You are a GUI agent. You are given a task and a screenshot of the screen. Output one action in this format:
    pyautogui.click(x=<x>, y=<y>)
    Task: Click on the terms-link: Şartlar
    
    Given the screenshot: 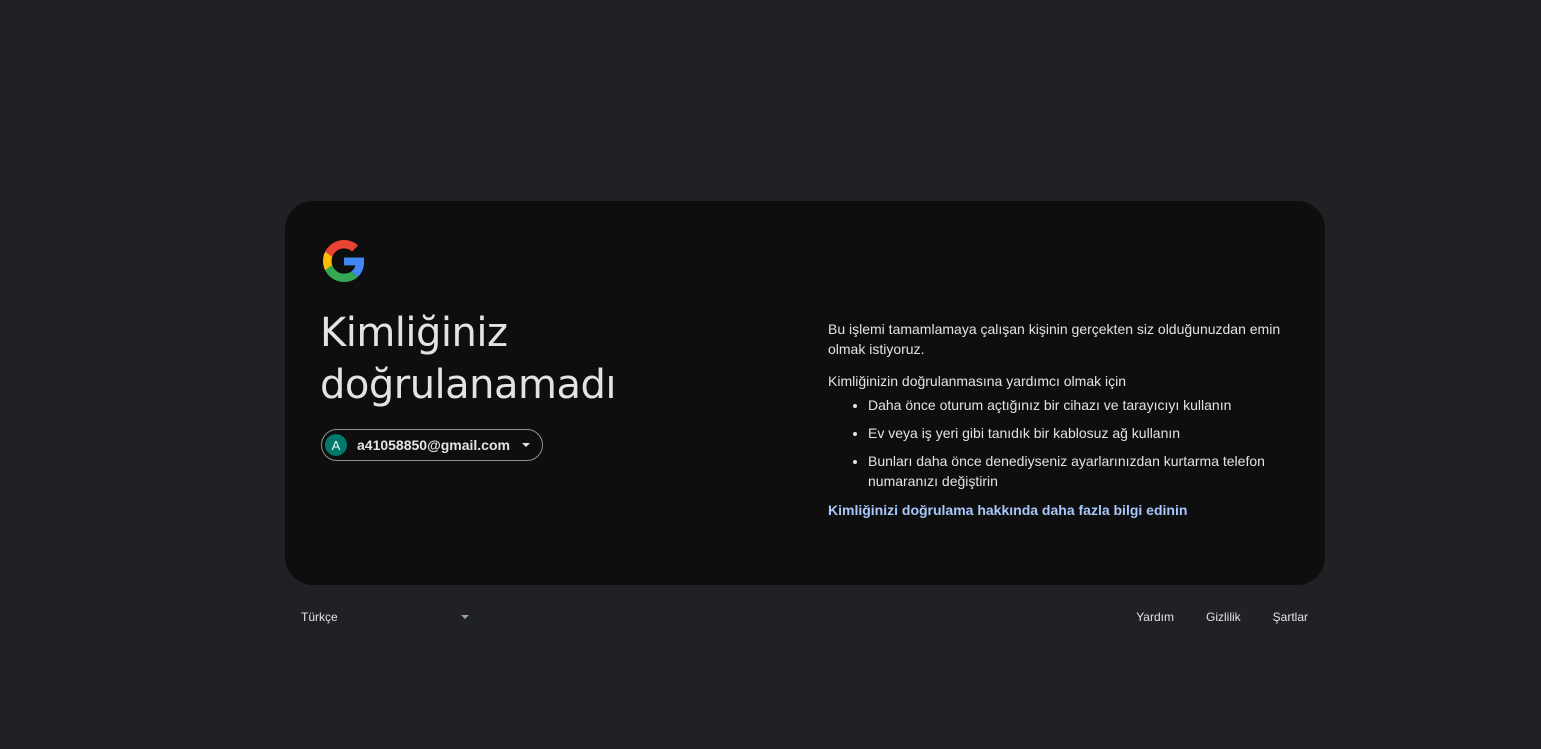 What is the action you would take?
    pyautogui.click(x=1290, y=617)
    